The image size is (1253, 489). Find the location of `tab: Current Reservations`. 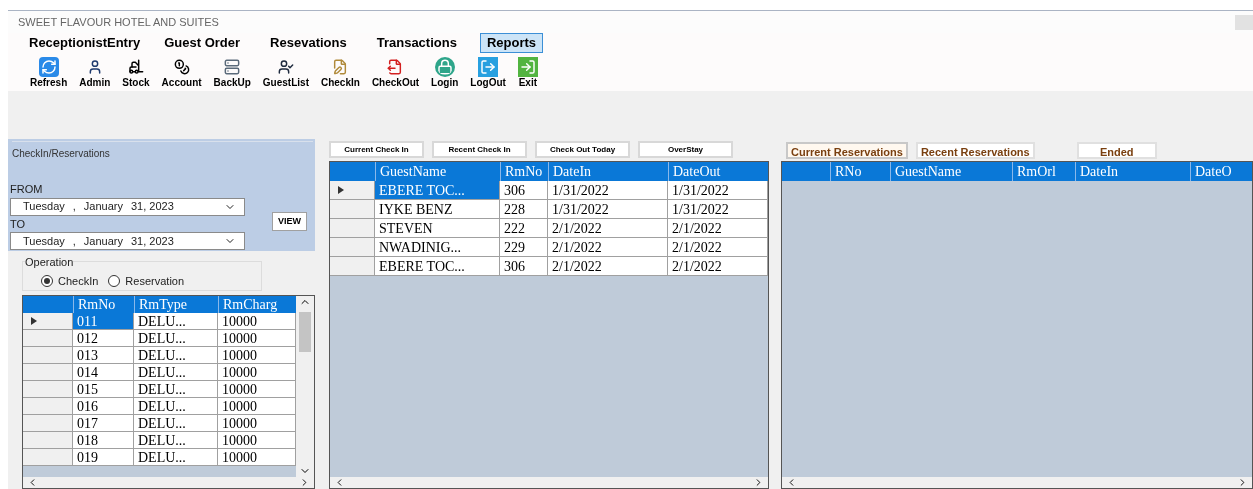

tab: Current Reservations is located at coordinates (847, 150).